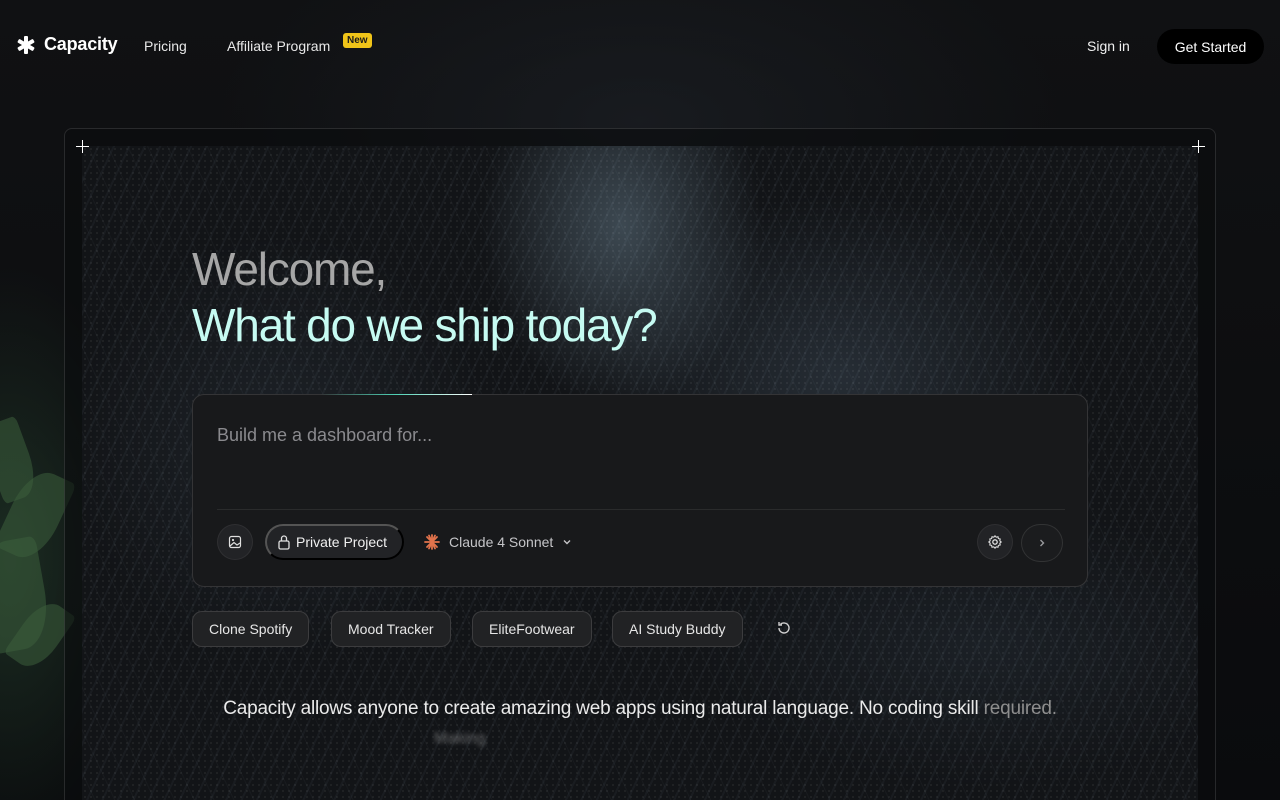 The width and height of the screenshot is (1280, 800). I want to click on welcome-heading: Welcome,, so click(289, 269).